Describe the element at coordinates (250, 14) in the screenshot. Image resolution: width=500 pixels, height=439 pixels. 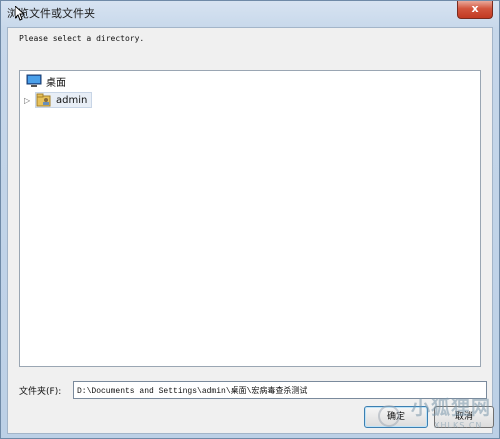
I see `title-bar: 浏览文件或文件夹 x` at that location.